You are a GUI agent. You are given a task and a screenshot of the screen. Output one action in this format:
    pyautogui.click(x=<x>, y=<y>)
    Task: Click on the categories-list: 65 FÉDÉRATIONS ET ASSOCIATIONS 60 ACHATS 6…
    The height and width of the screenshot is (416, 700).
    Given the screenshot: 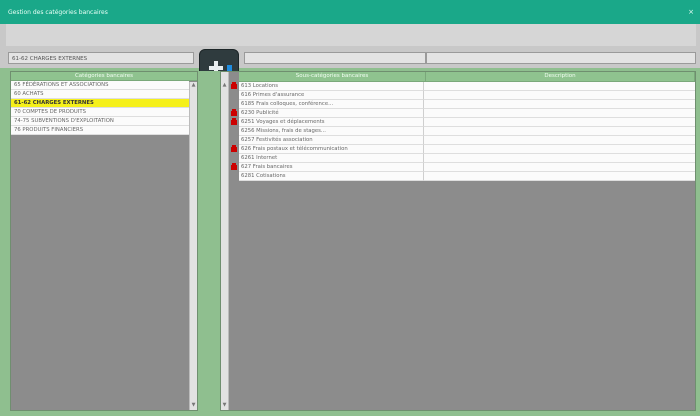 What is the action you would take?
    pyautogui.click(x=104, y=108)
    